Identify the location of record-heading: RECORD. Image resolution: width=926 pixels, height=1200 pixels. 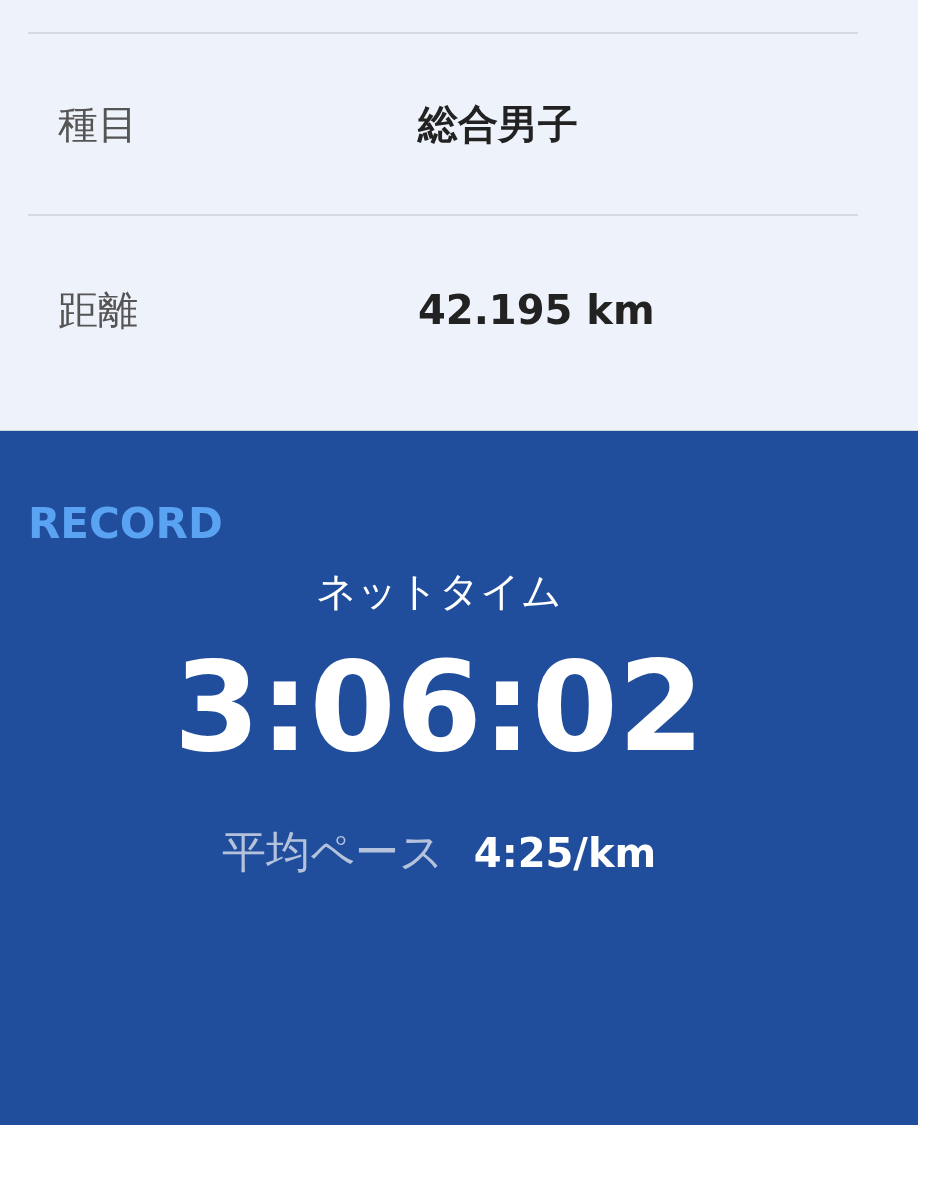
(125, 524).